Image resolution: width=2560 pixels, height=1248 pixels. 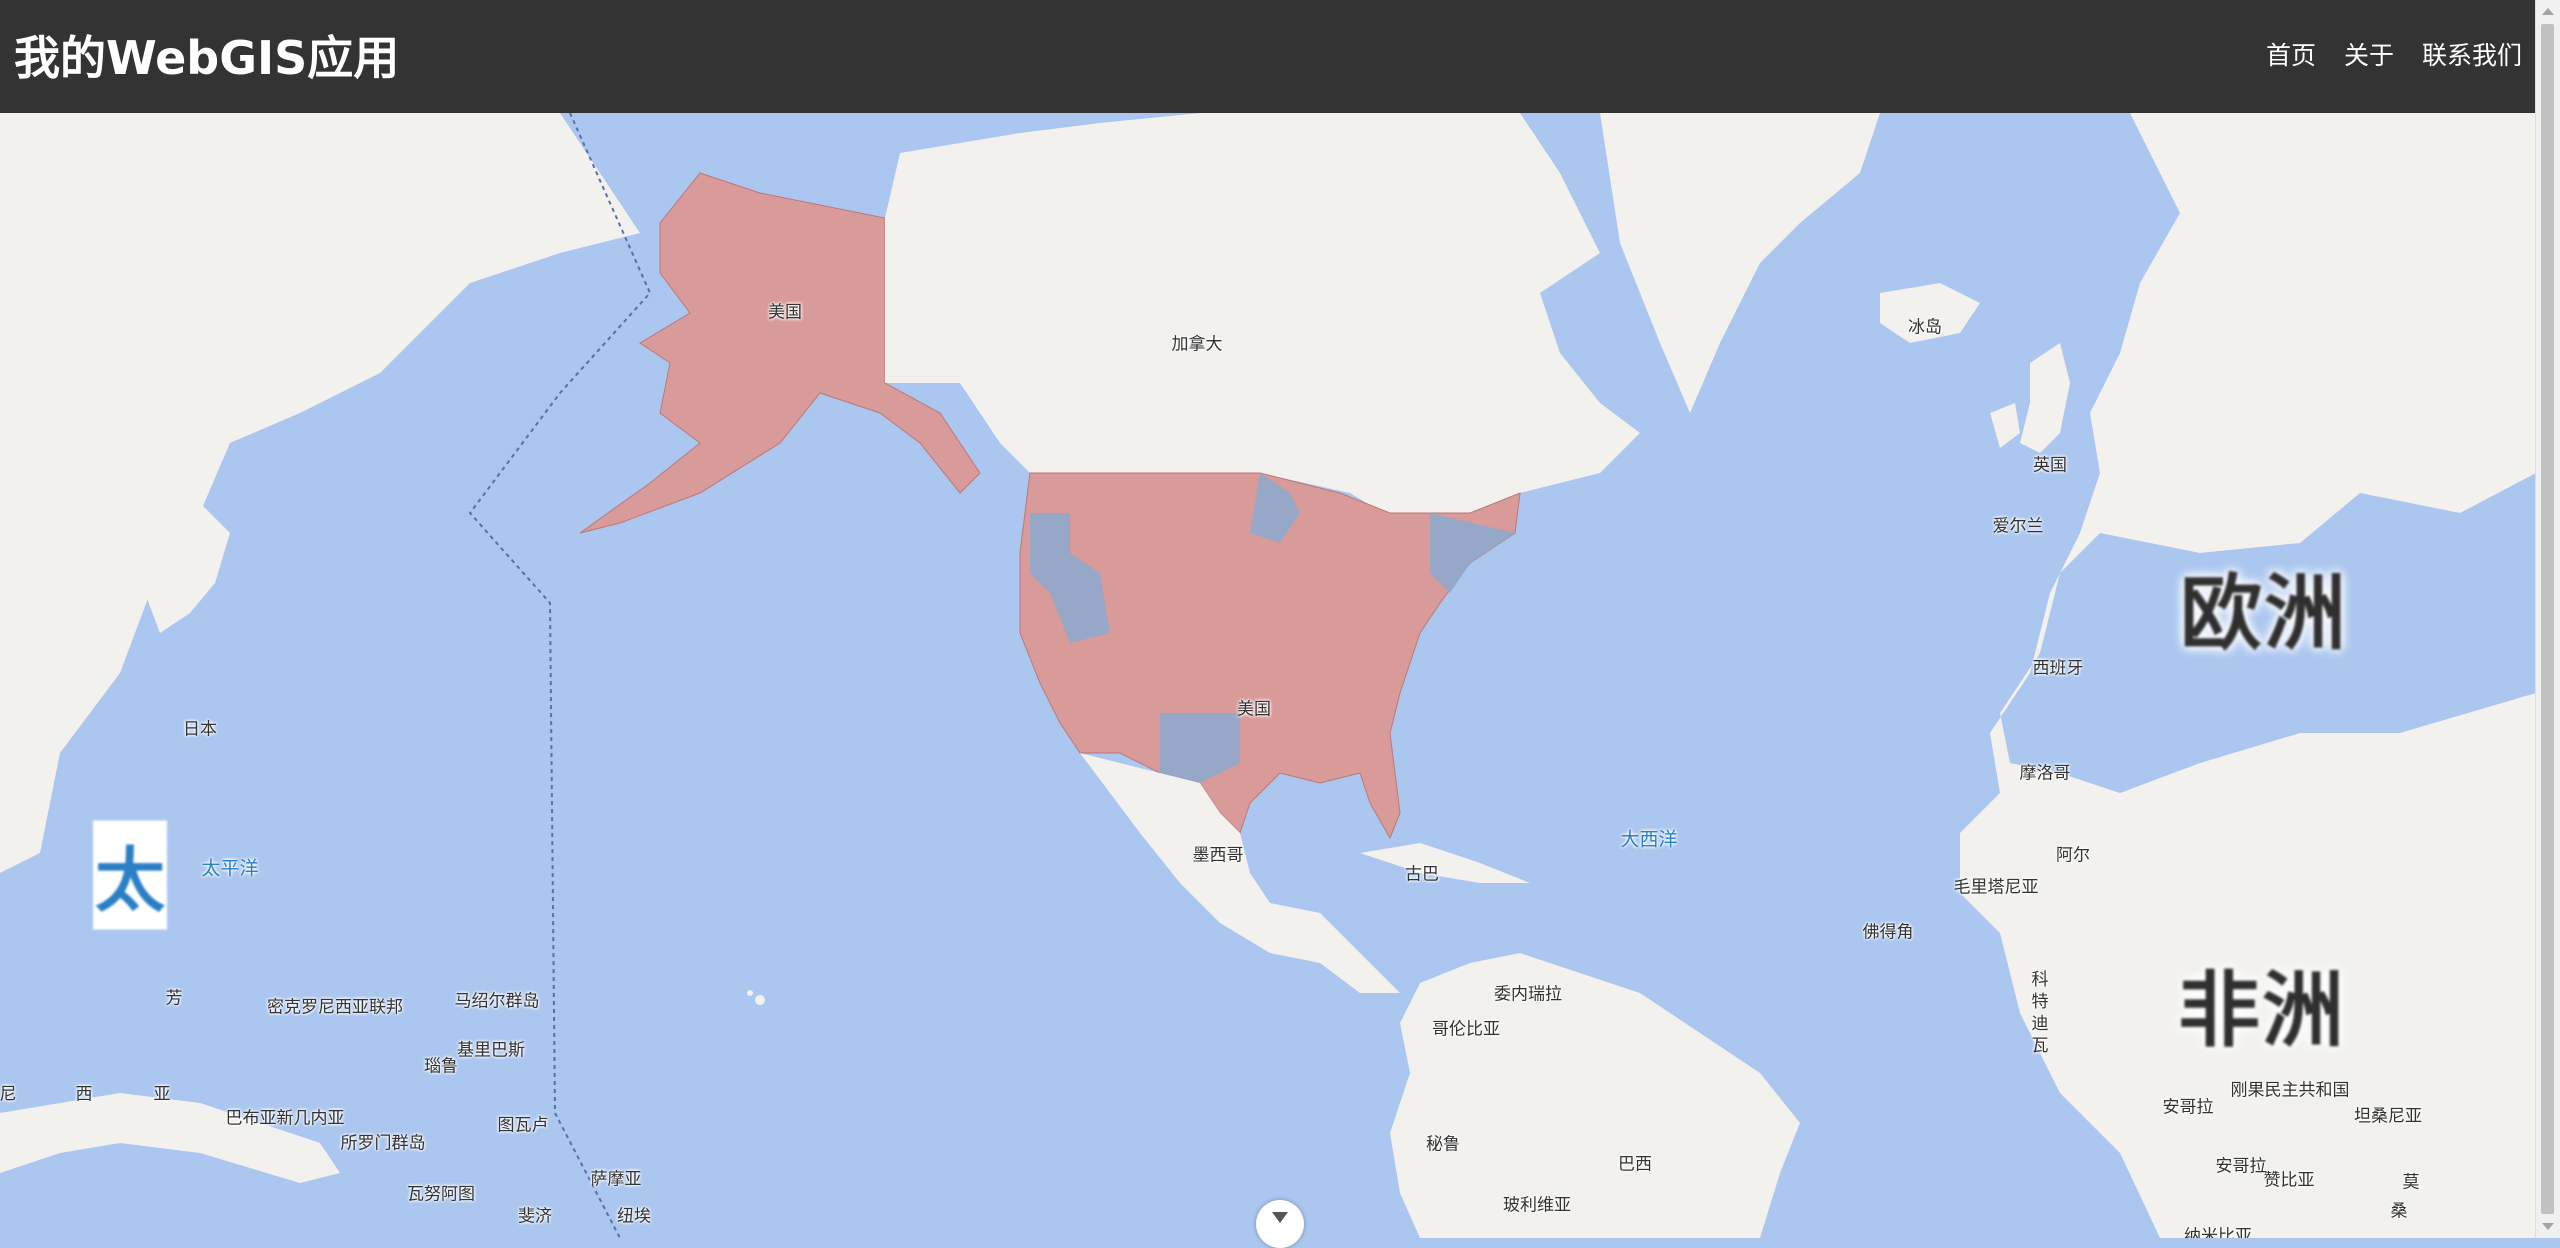 I want to click on label-mexico: 墨西哥, so click(x=1218, y=855).